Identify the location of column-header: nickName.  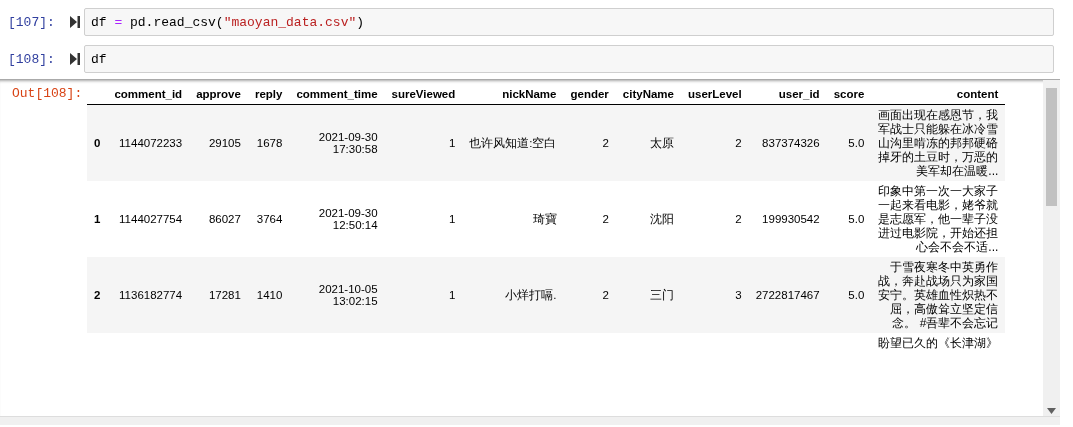
(513, 94).